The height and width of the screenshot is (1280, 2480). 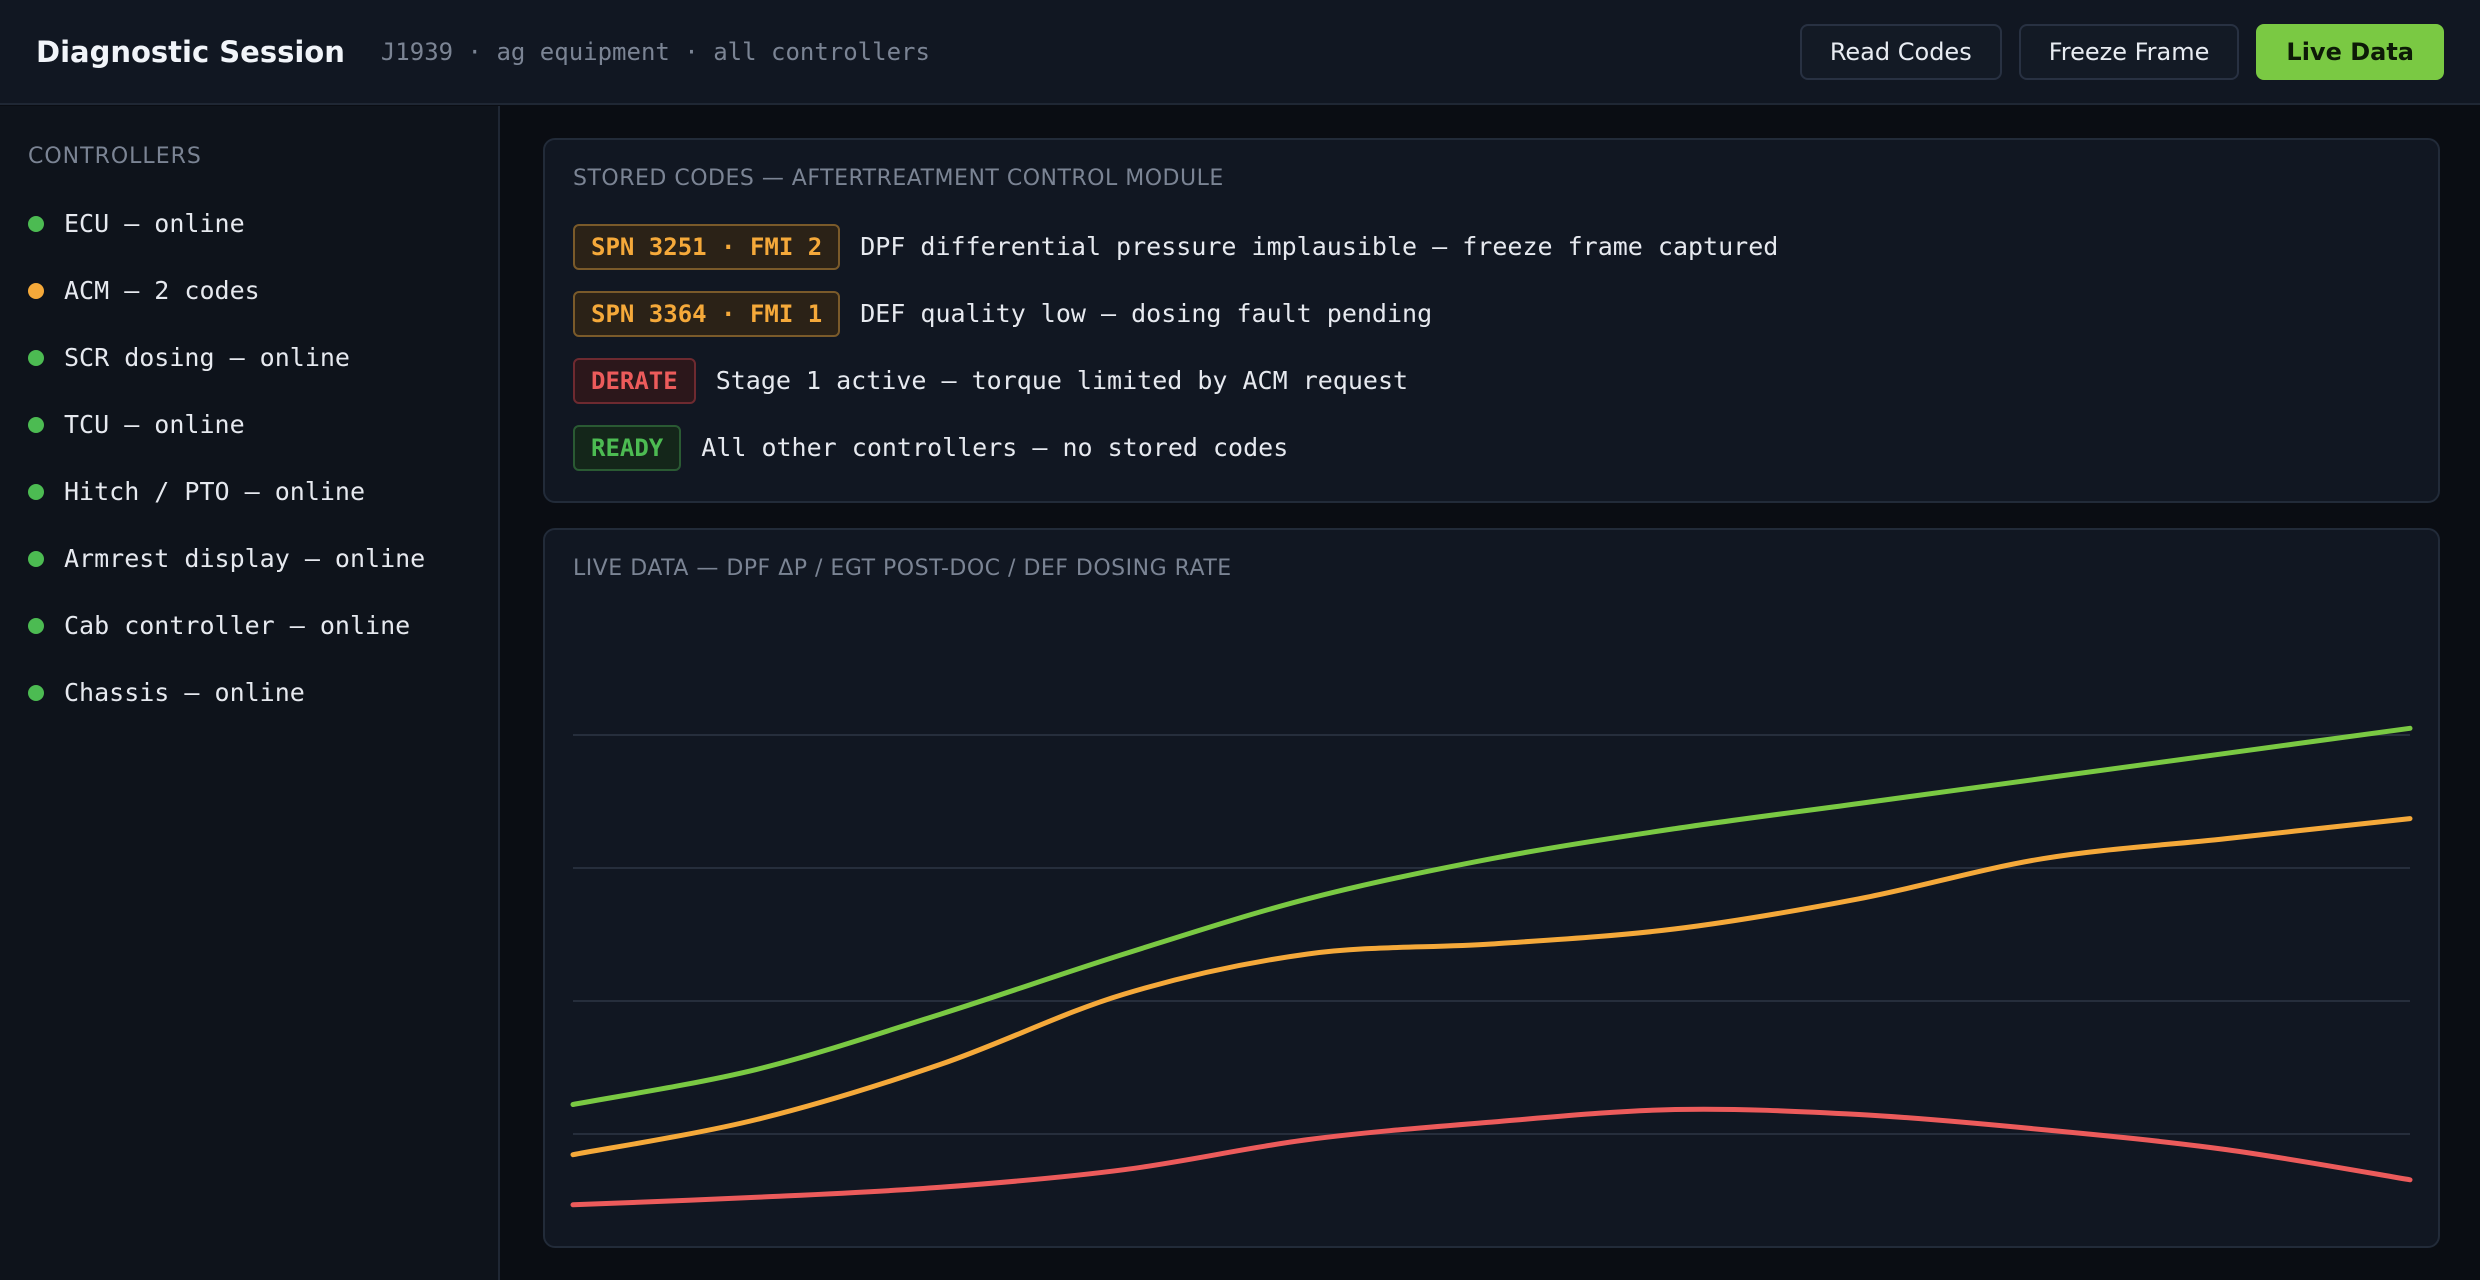 I want to click on sidebar-item-controller: Chassis — online, so click(x=249, y=692).